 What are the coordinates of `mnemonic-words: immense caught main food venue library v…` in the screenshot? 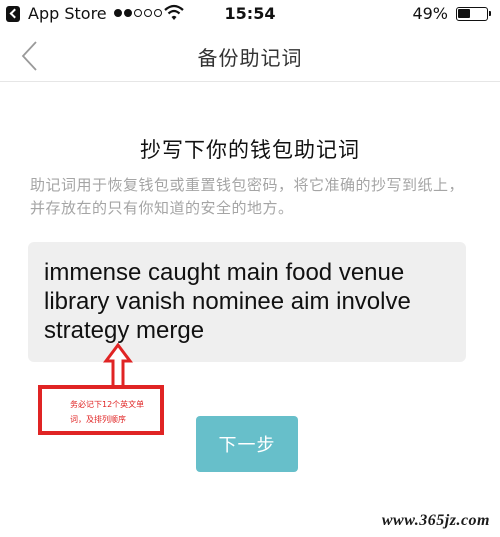 It's located at (227, 301).